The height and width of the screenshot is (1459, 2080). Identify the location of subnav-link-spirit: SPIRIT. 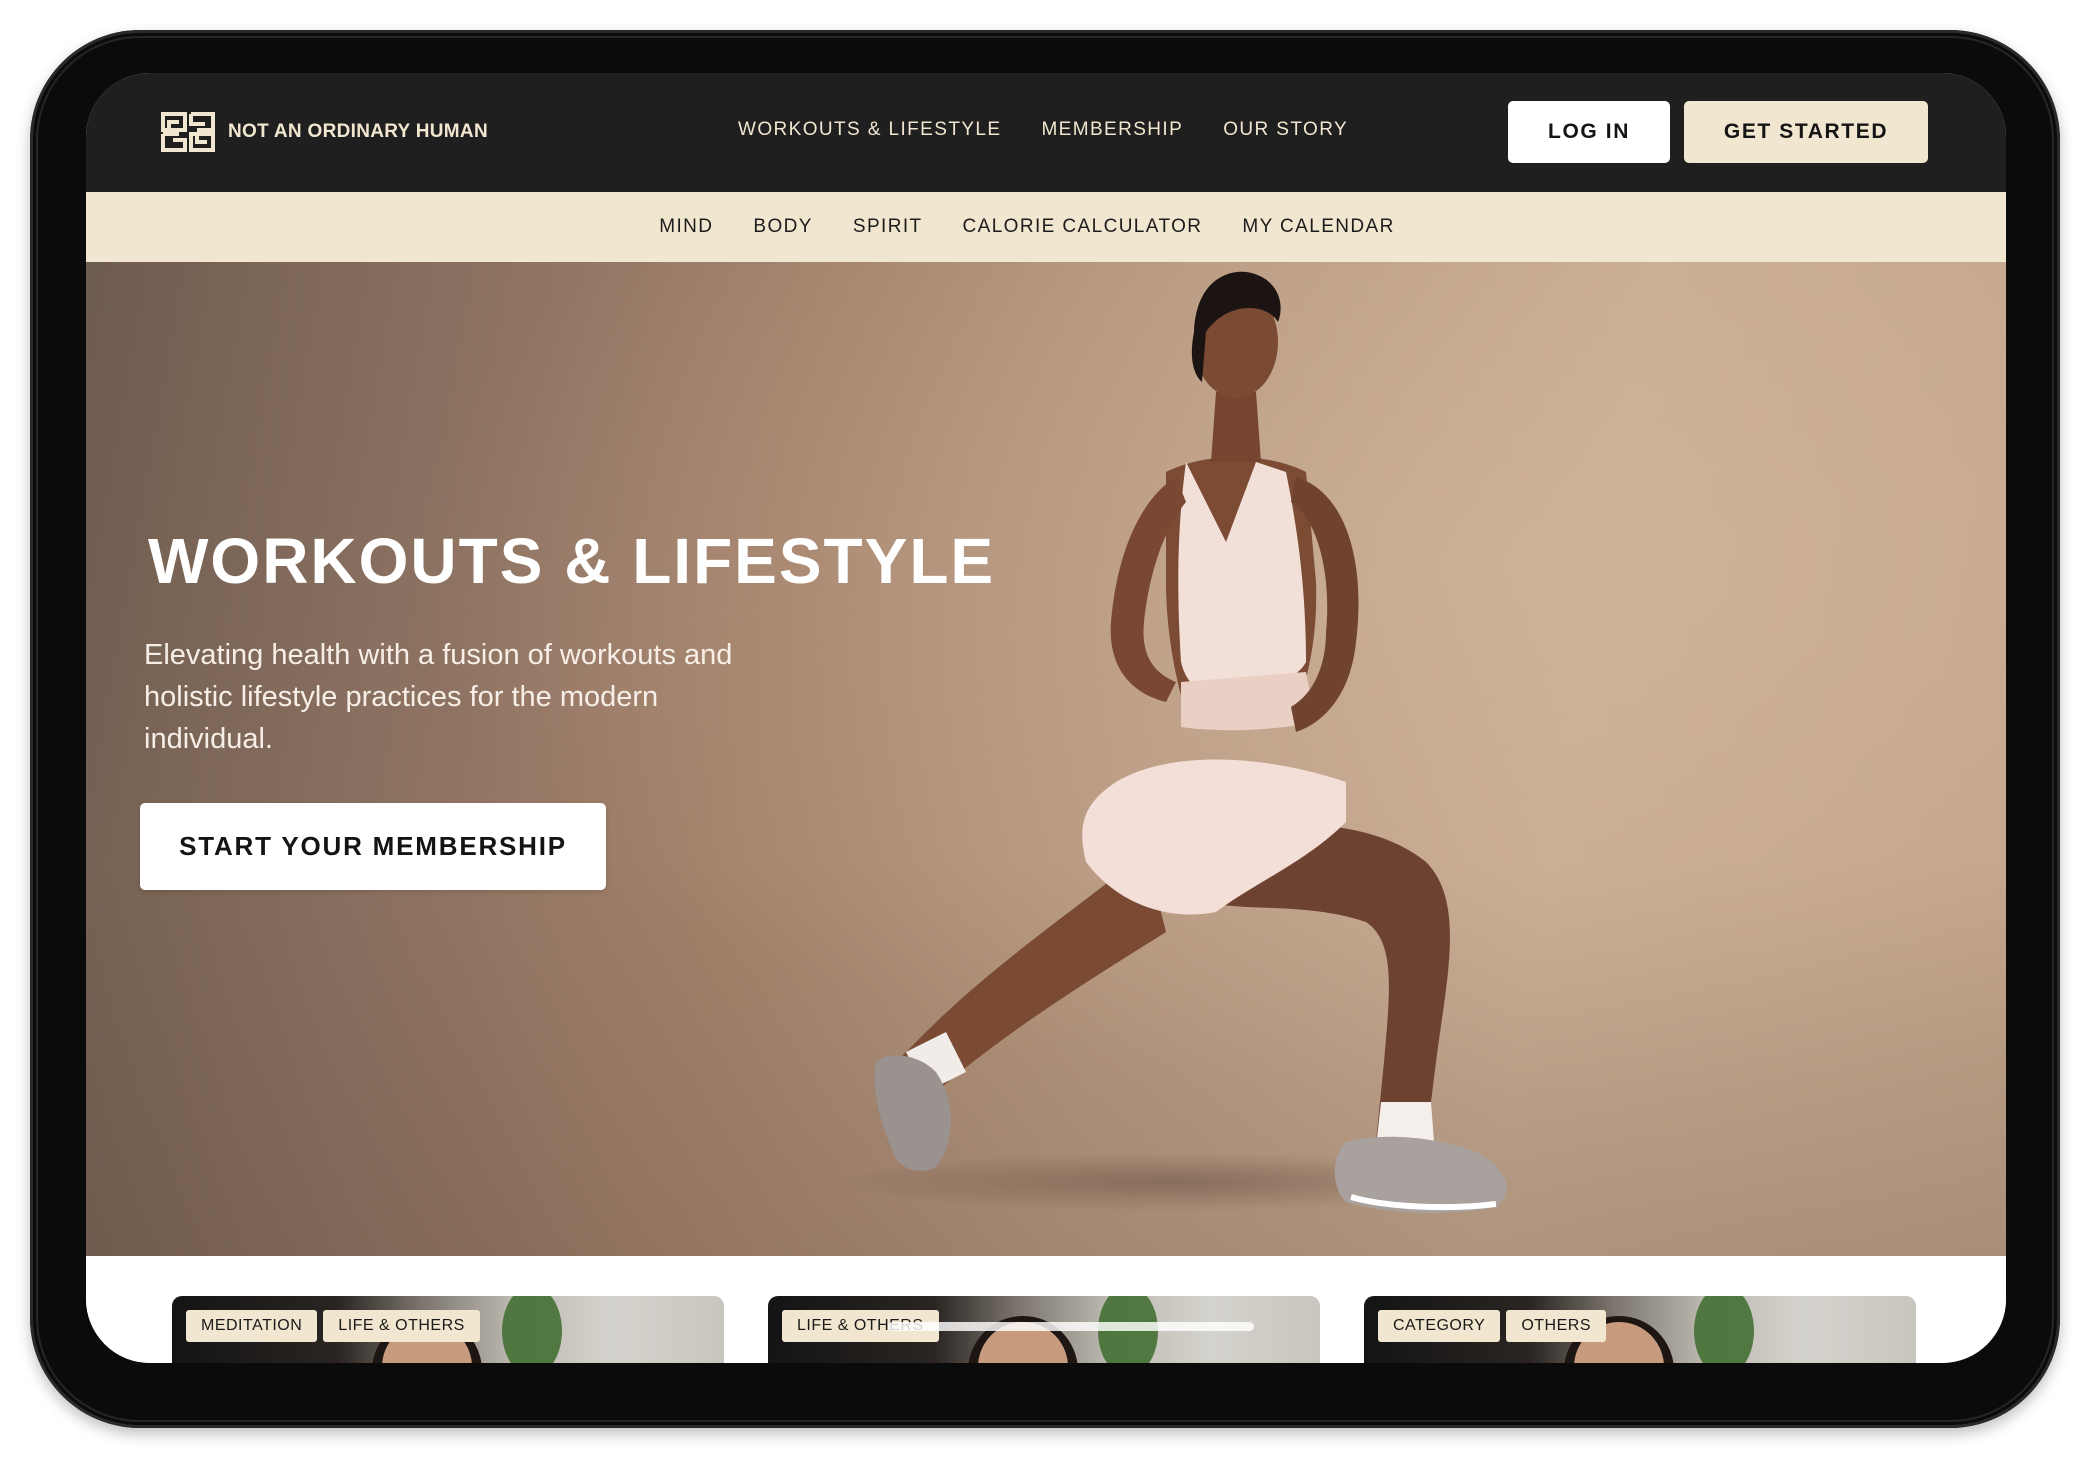
(888, 227).